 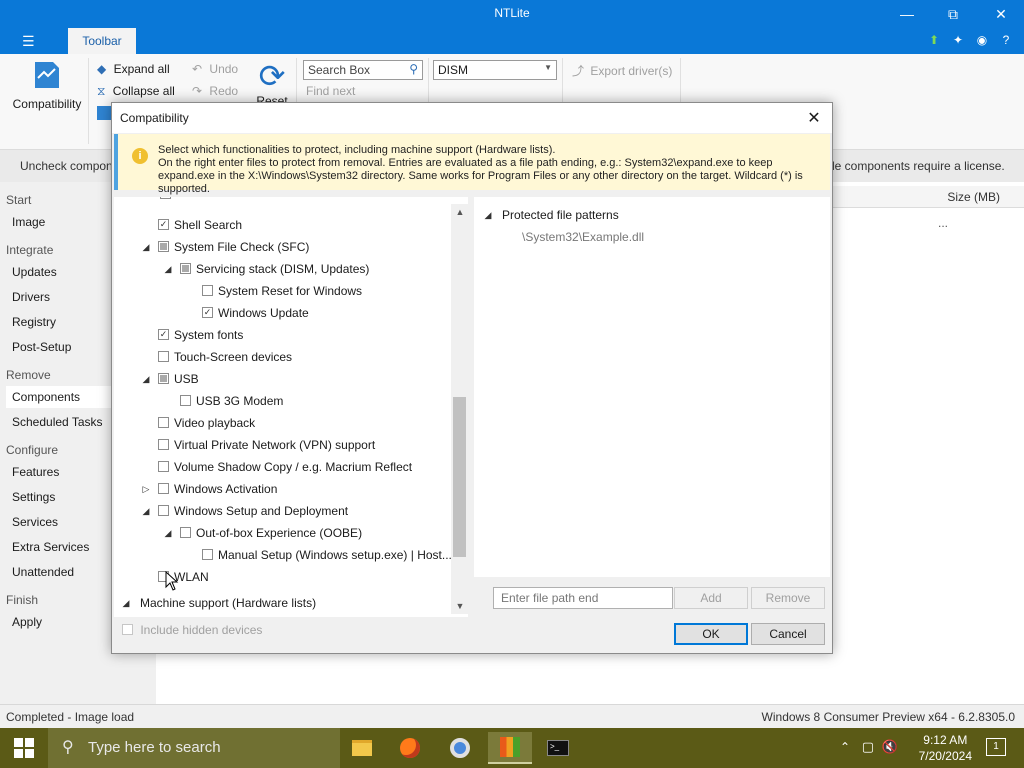 What do you see at coordinates (814, 118) in the screenshot?
I see `dialog-close-button: ✕` at bounding box center [814, 118].